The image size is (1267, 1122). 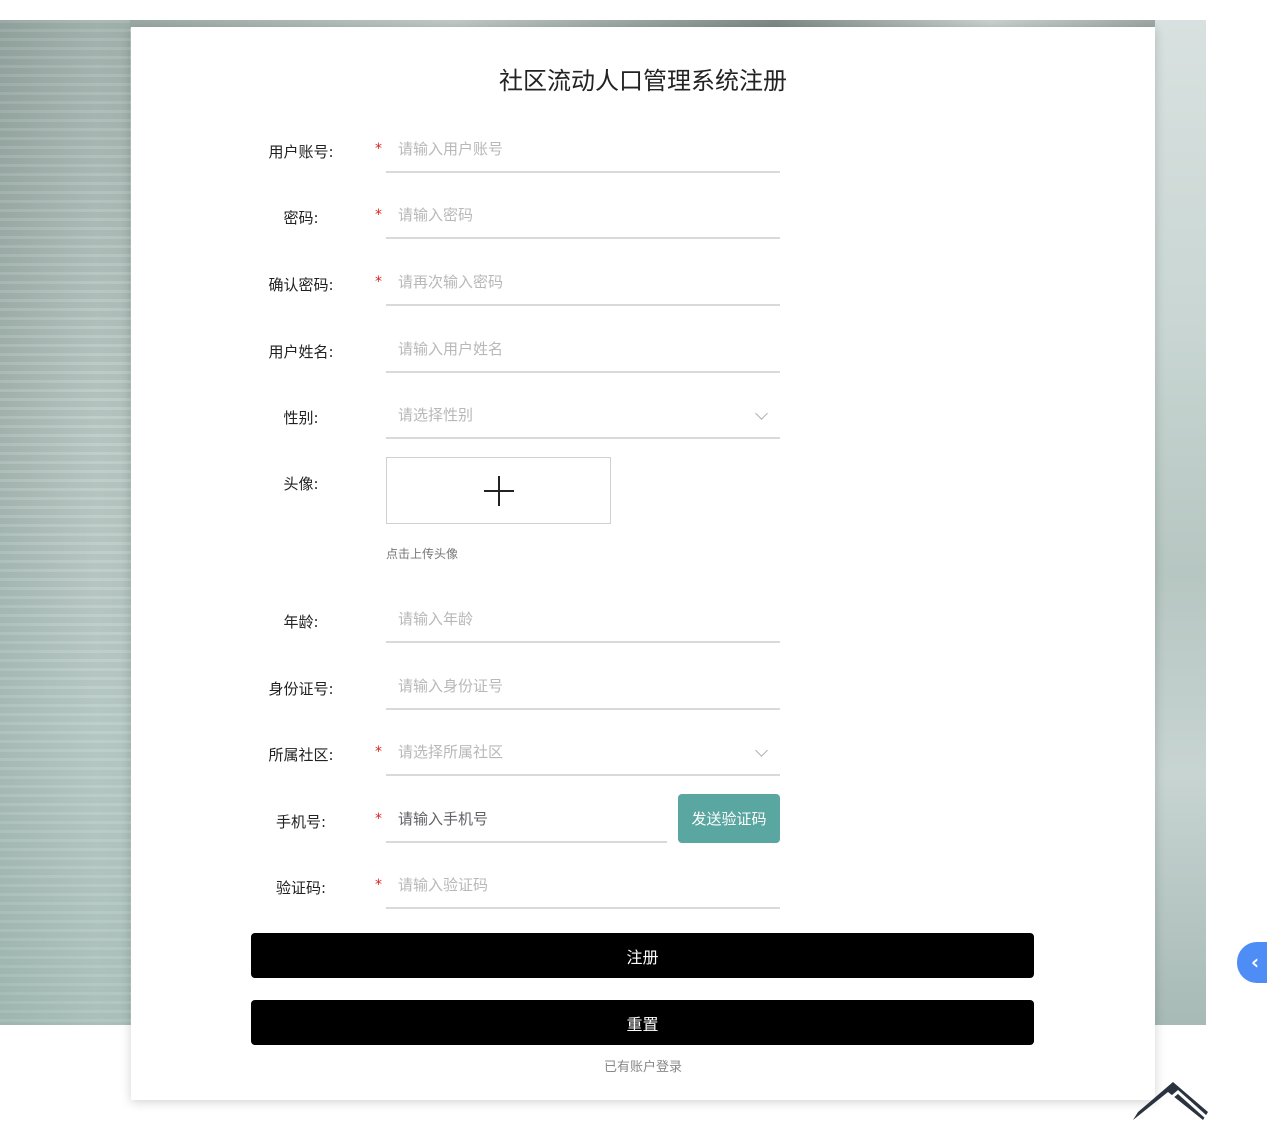 What do you see at coordinates (301, 285) in the screenshot?
I see `confirm-password-label: 确认密码:` at bounding box center [301, 285].